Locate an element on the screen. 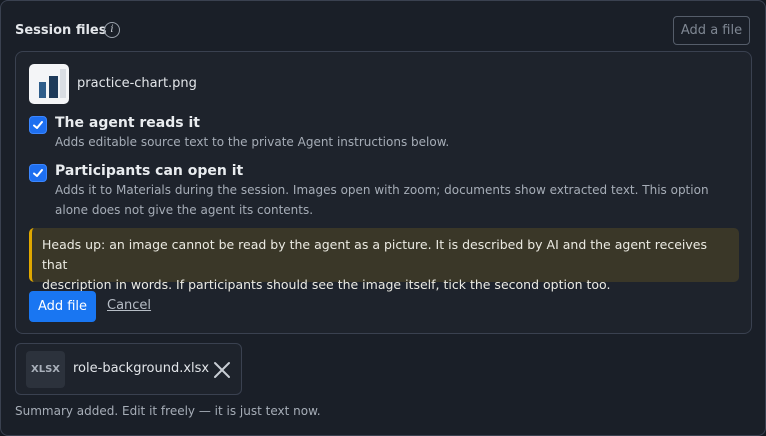 This screenshot has width=766, height=436. agent-reads-checkbox is located at coordinates (38, 125).